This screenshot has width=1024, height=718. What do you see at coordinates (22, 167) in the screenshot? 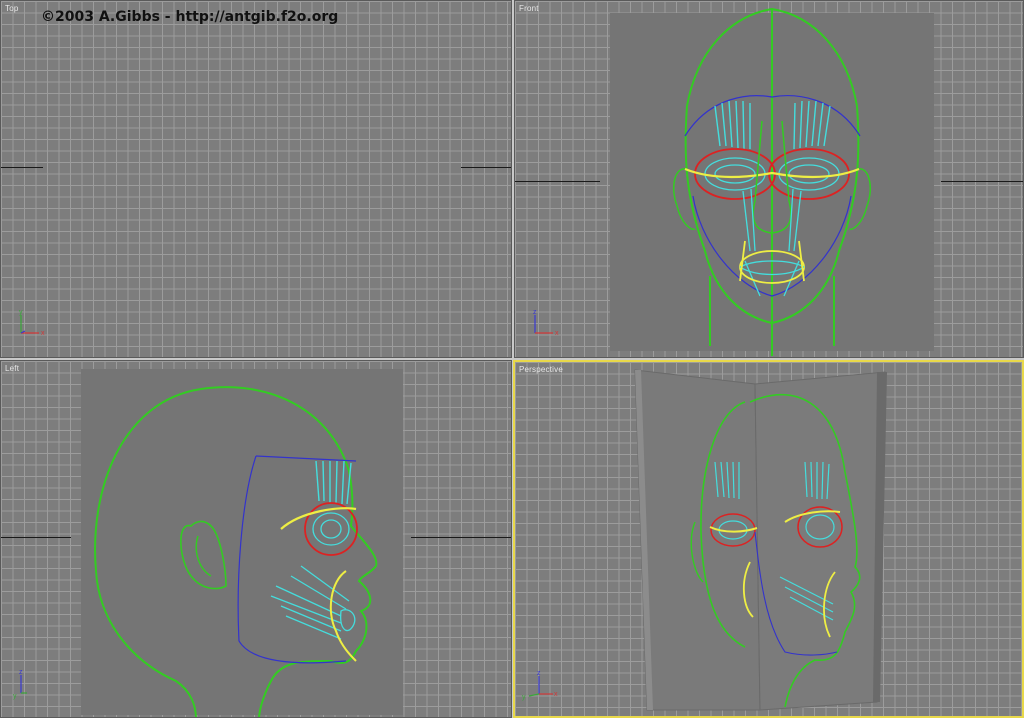
I see `world-axis-x-left` at bounding box center [22, 167].